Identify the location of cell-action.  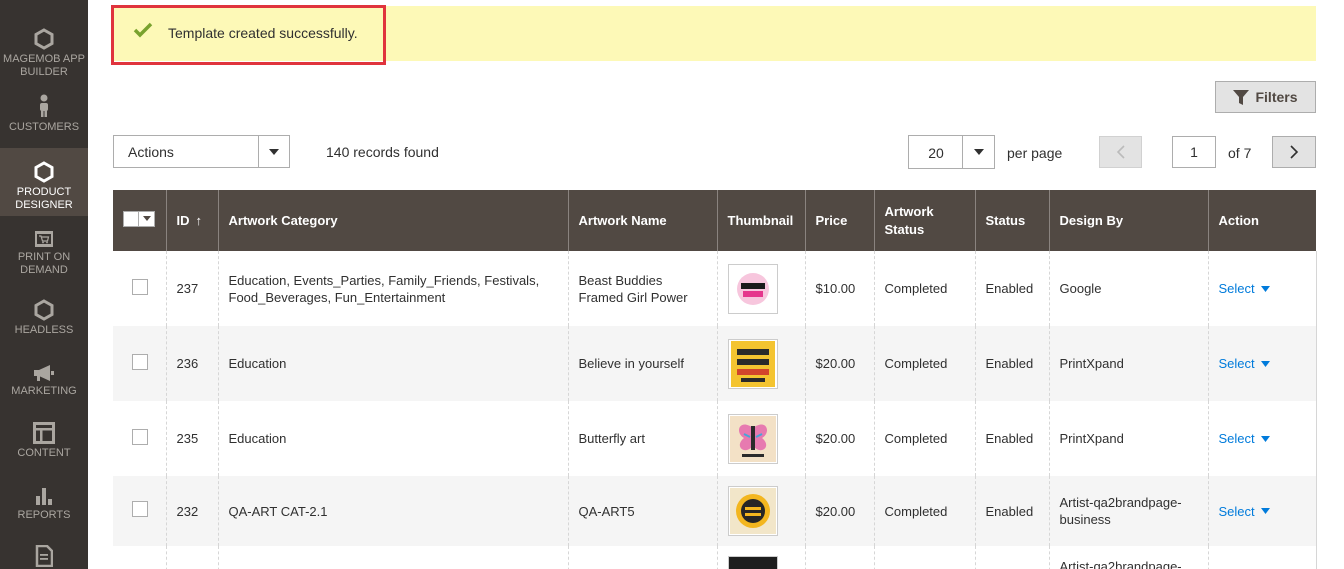
(1262, 557).